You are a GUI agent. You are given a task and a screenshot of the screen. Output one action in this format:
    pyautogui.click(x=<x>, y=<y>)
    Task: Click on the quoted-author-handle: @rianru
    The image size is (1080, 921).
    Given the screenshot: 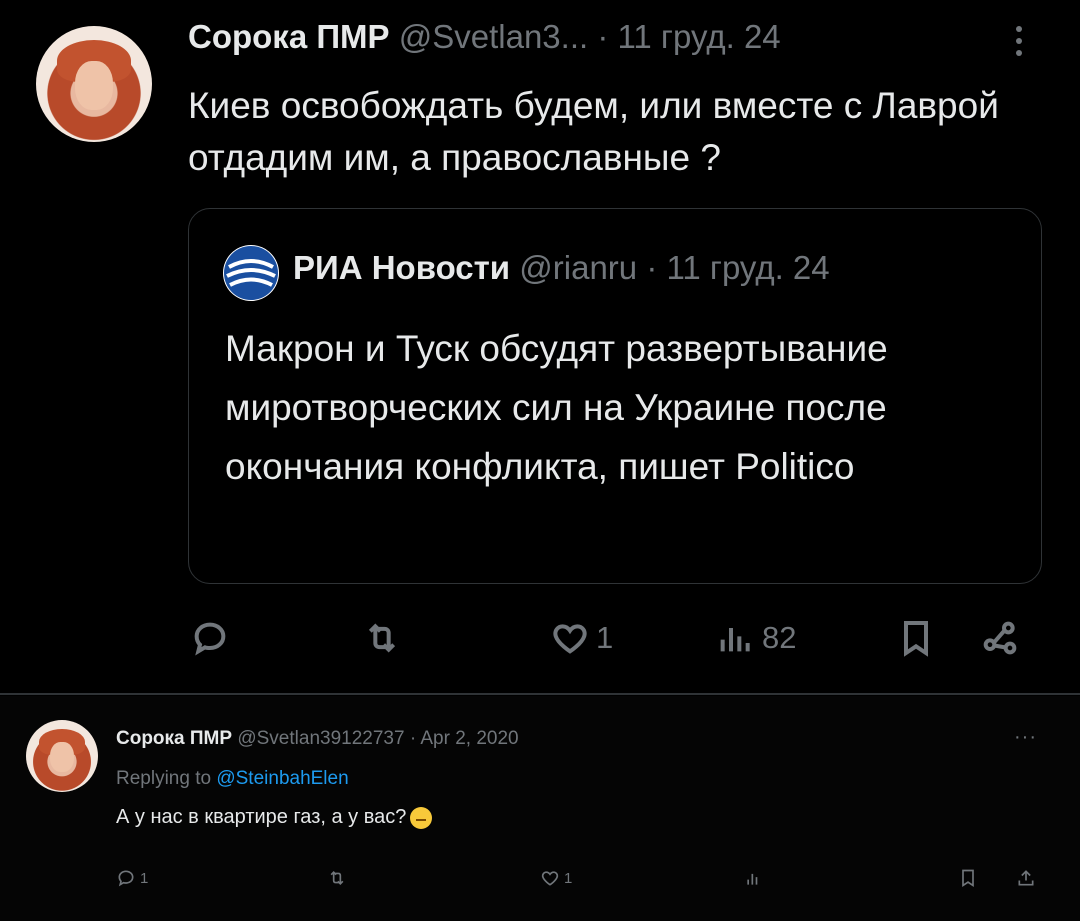 What is the action you would take?
    pyautogui.click(x=578, y=267)
    